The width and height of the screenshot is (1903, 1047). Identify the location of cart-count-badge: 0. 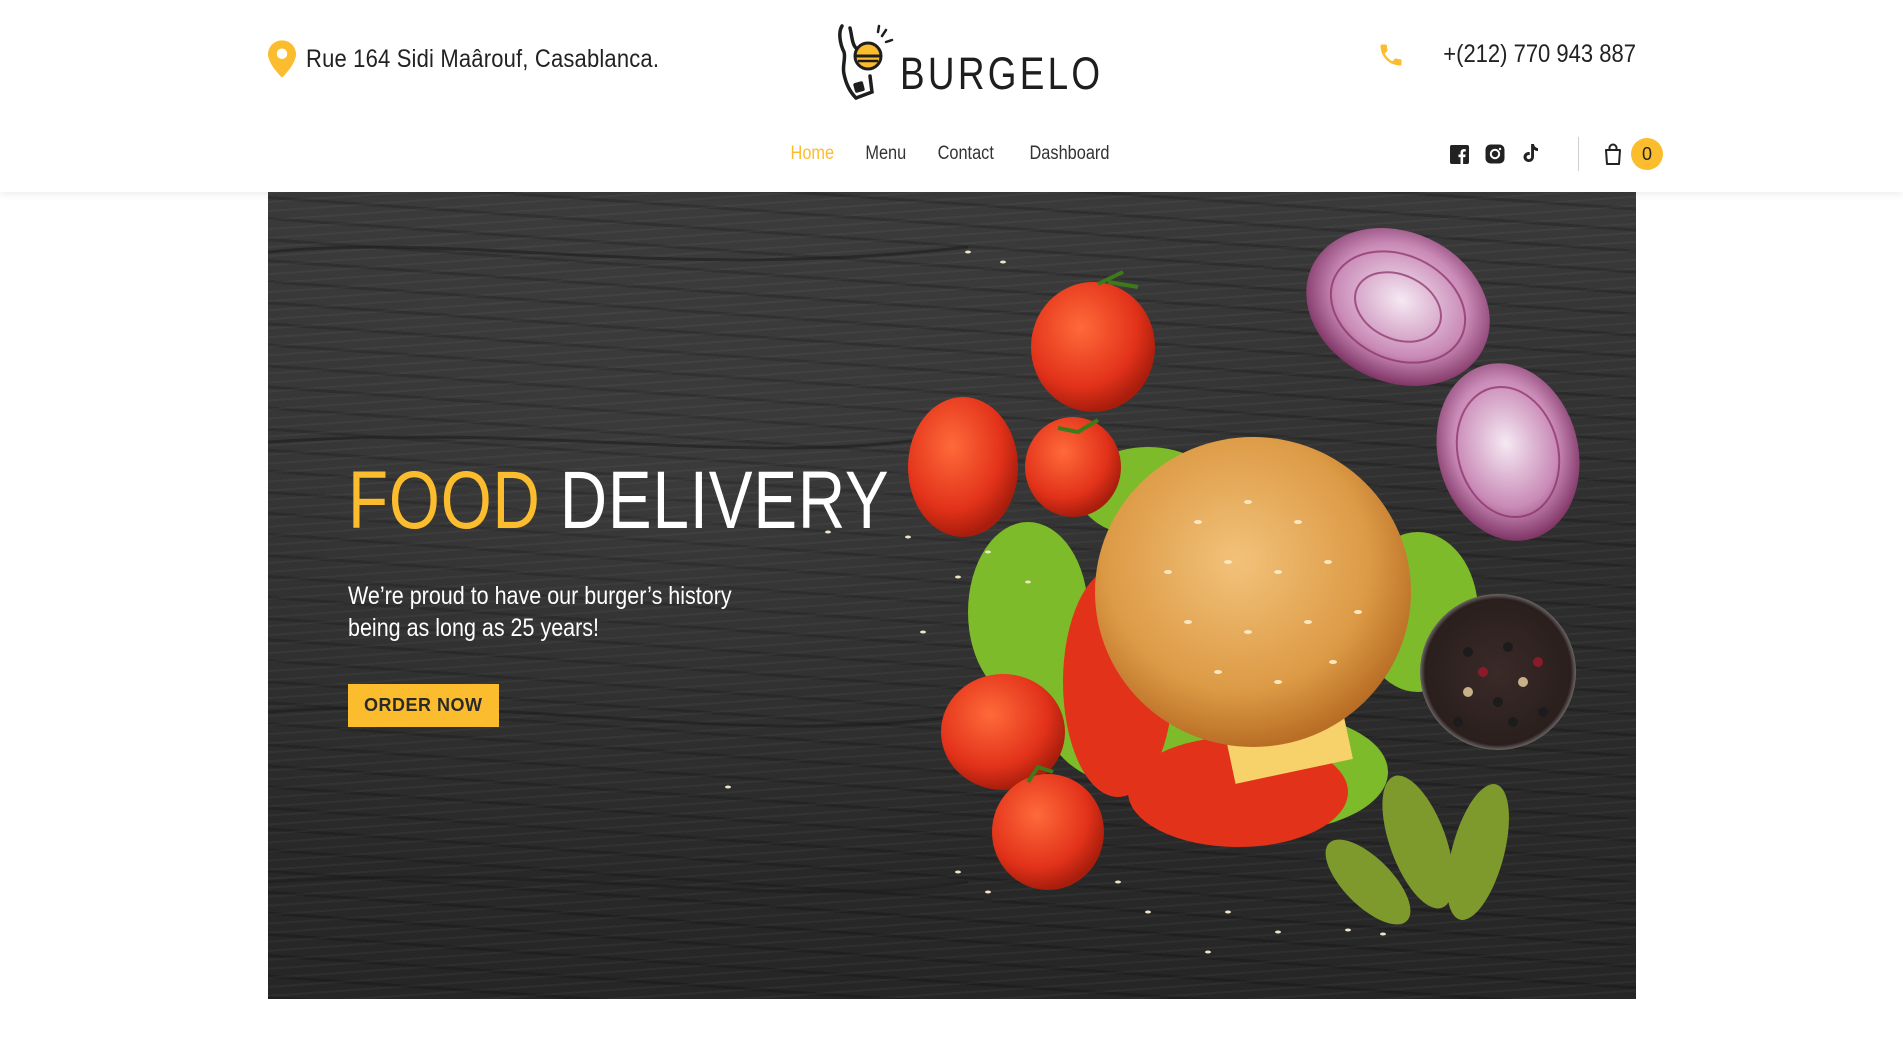
(1647, 154).